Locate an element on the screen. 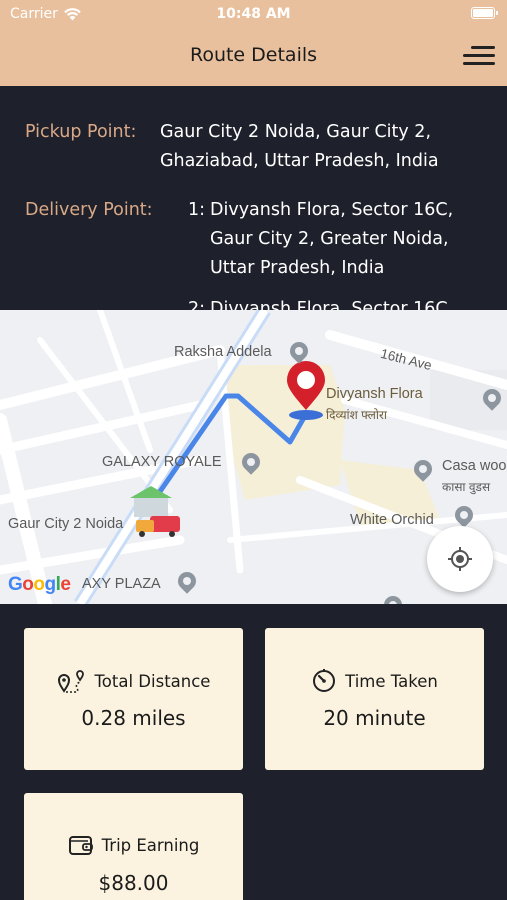  poi-divyansh-flora-hindi: दिव्यांश फ्लोरा is located at coordinates (356, 415).